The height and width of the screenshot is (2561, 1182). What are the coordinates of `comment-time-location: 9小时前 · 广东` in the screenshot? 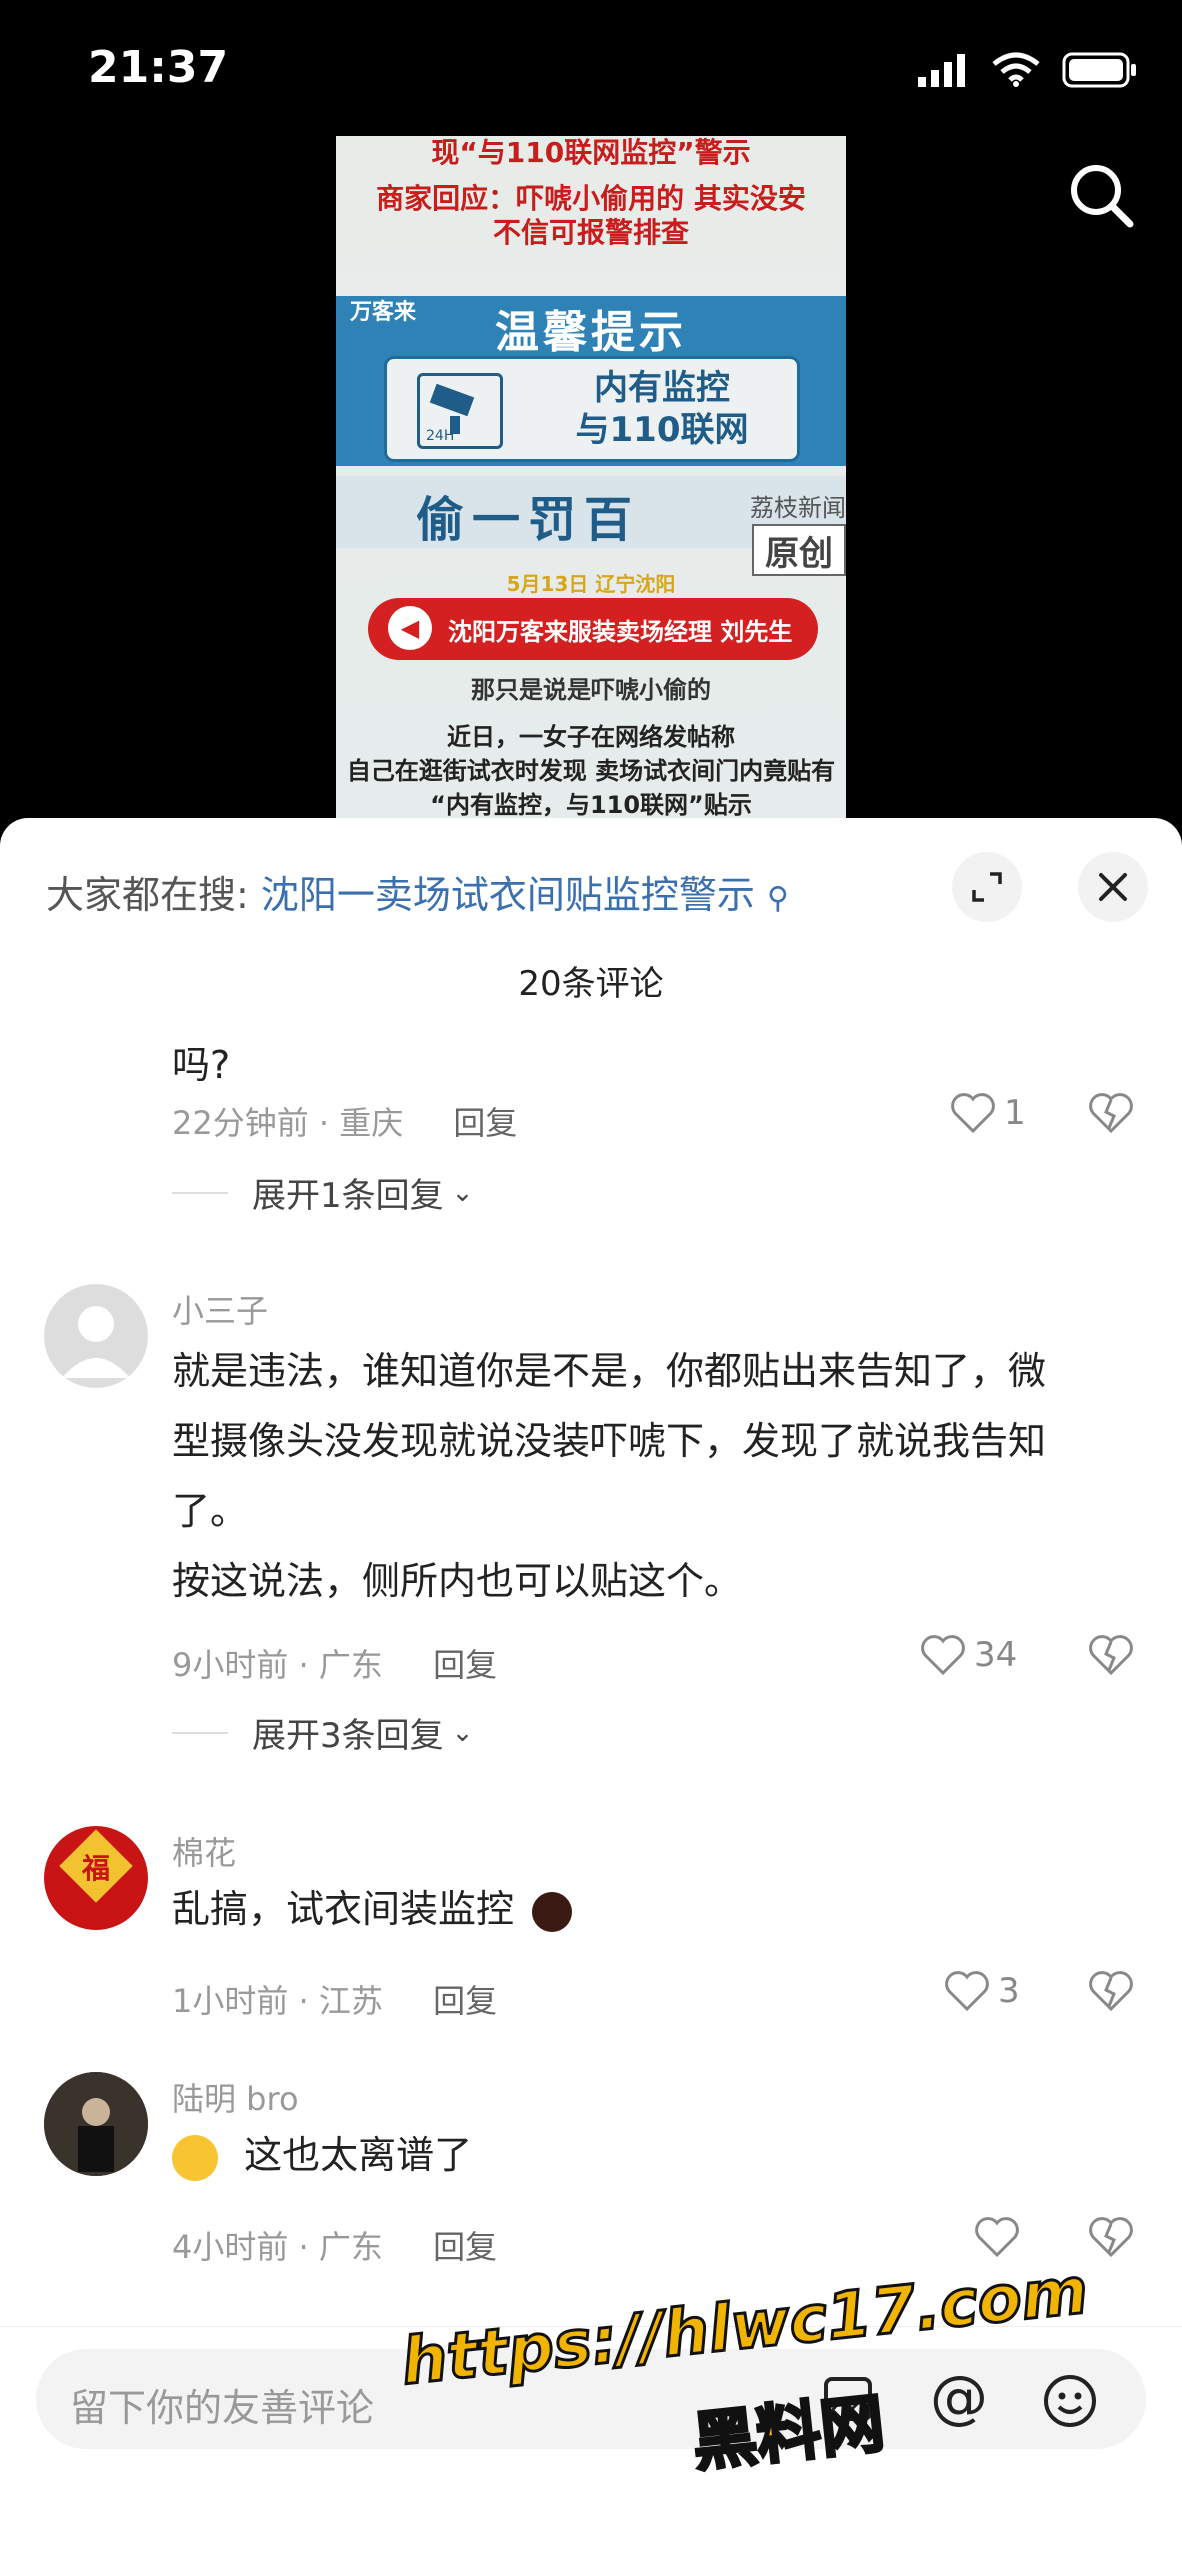 It's located at (277, 1665).